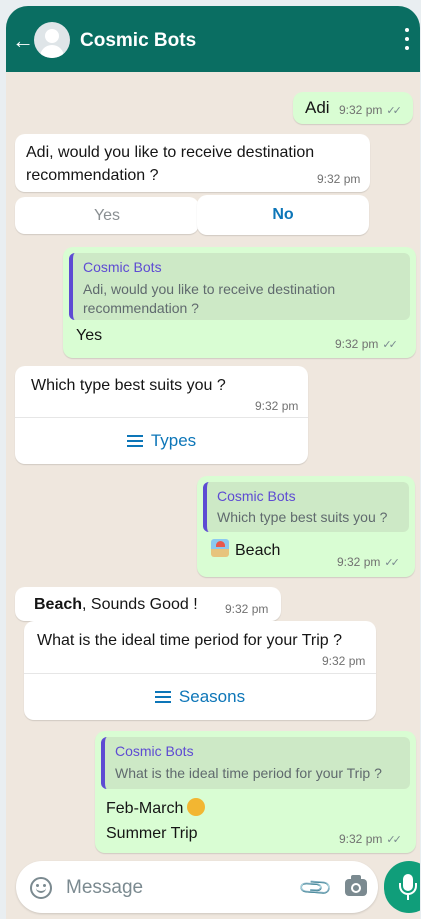 This screenshot has width=421, height=919. Describe the element at coordinates (23, 41) in the screenshot. I see `back-arrow-icon: ←` at that location.